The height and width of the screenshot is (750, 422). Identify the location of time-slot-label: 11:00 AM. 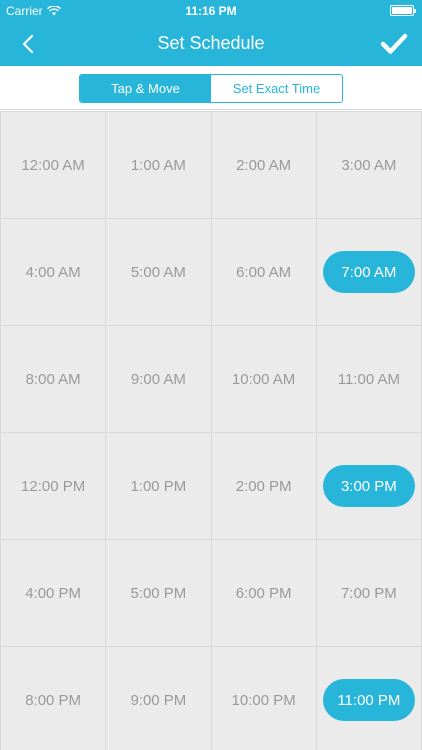
(368, 379).